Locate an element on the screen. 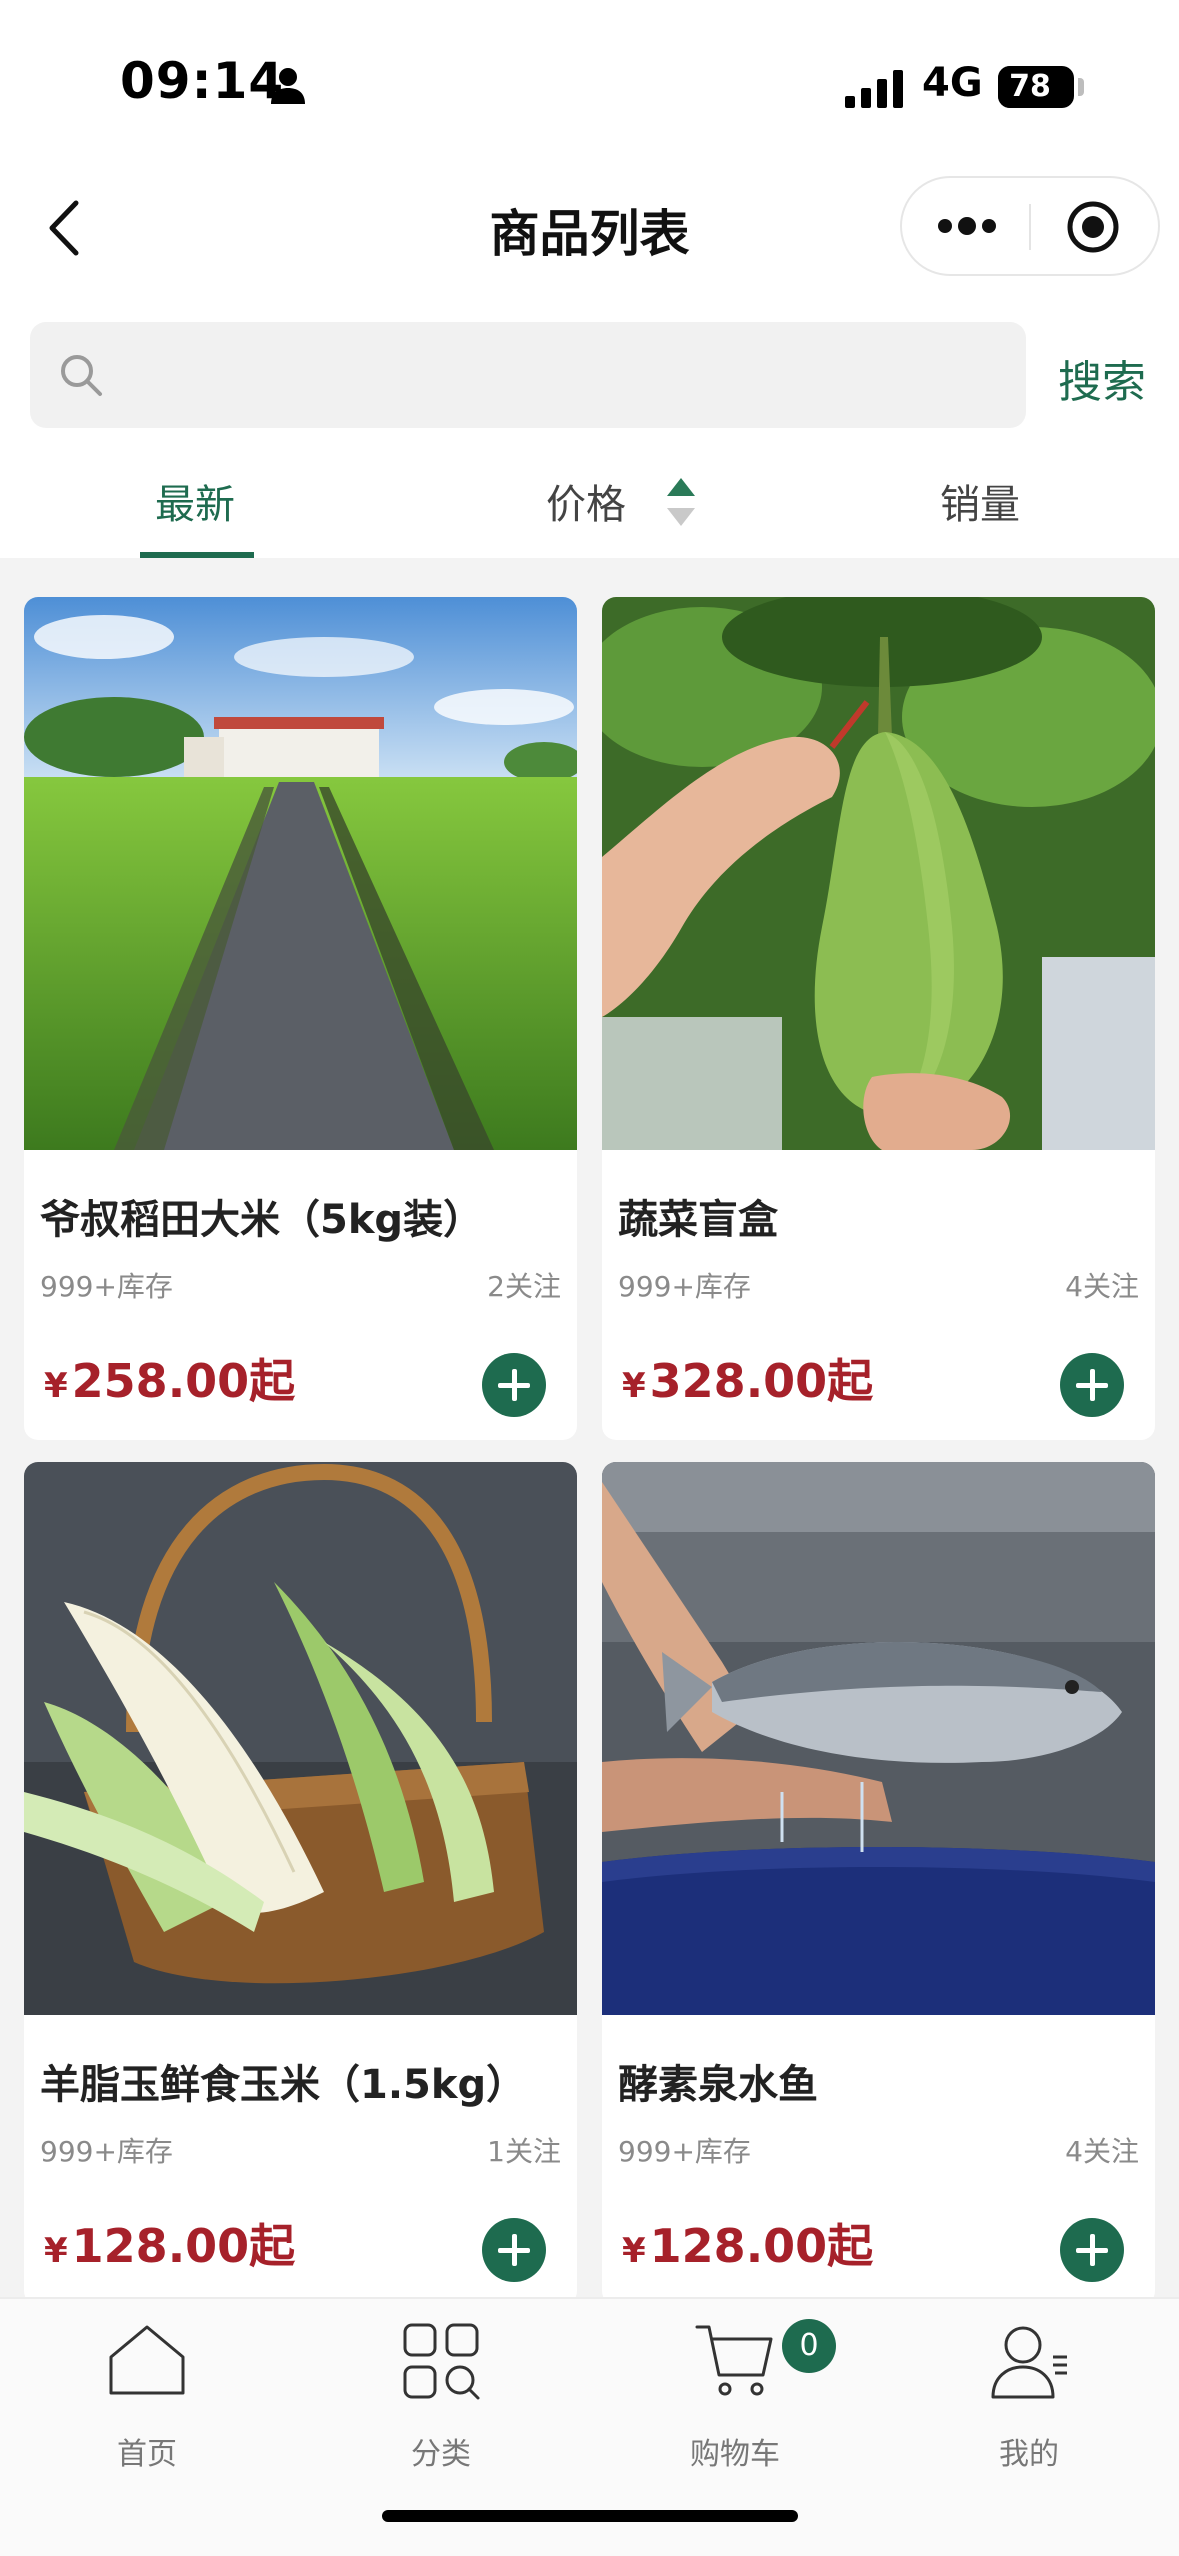 Image resolution: width=1179 pixels, height=2556 pixels. capsule-divider is located at coordinates (1030, 227).